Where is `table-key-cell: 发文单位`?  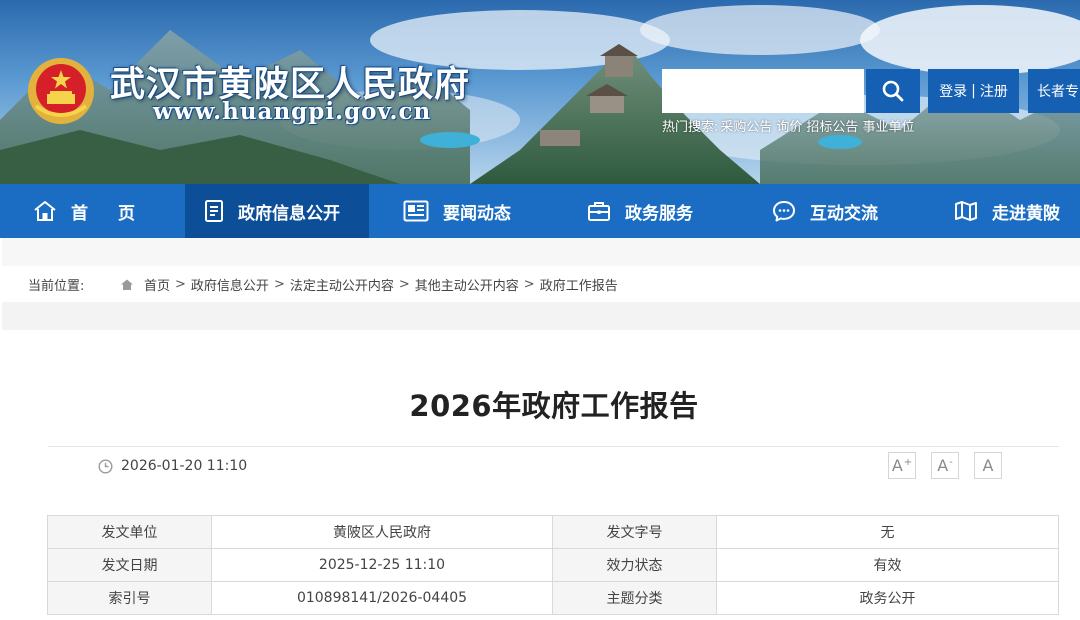
table-key-cell: 发文单位 is located at coordinates (129, 532).